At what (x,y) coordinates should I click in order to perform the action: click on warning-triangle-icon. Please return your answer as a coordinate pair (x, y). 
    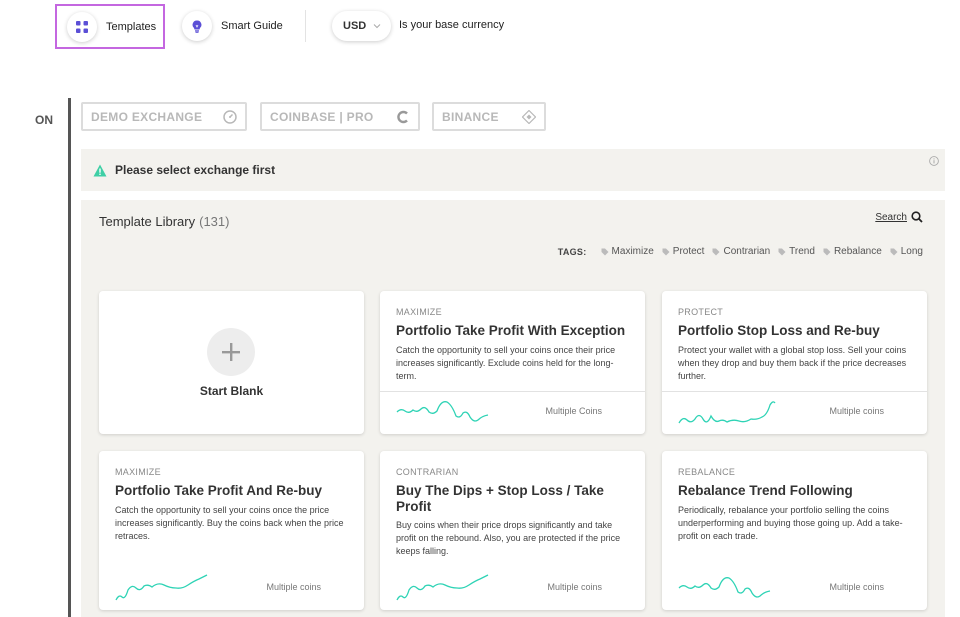
    Looking at the image, I should click on (100, 170).